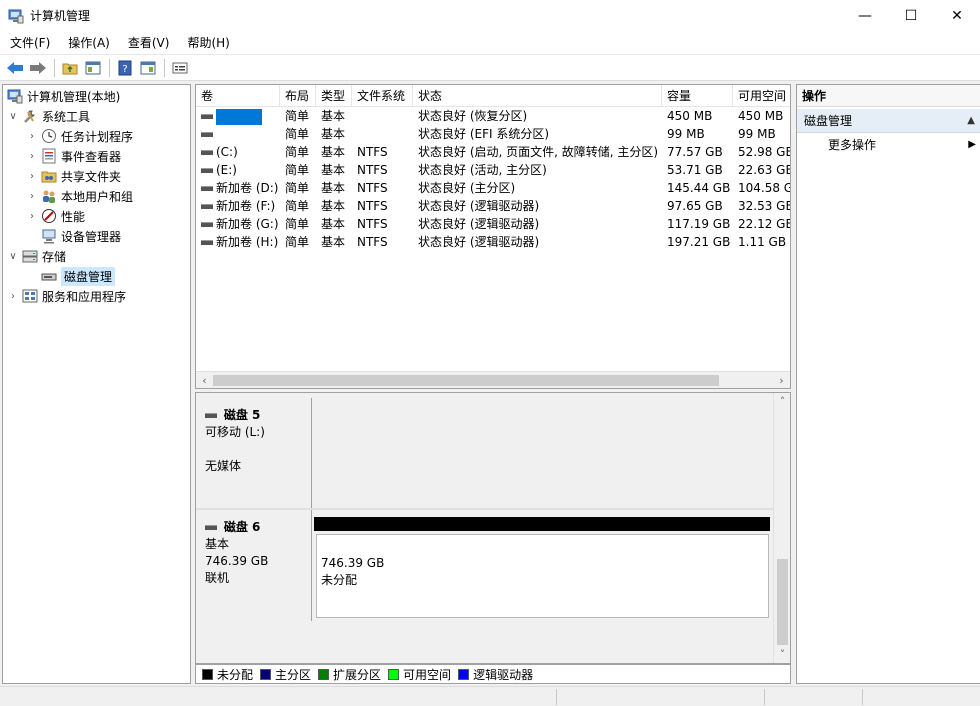 This screenshot has width=980, height=706. Describe the element at coordinates (495, 674) in the screenshot. I see `legend-item: 逻辑驱动器` at that location.